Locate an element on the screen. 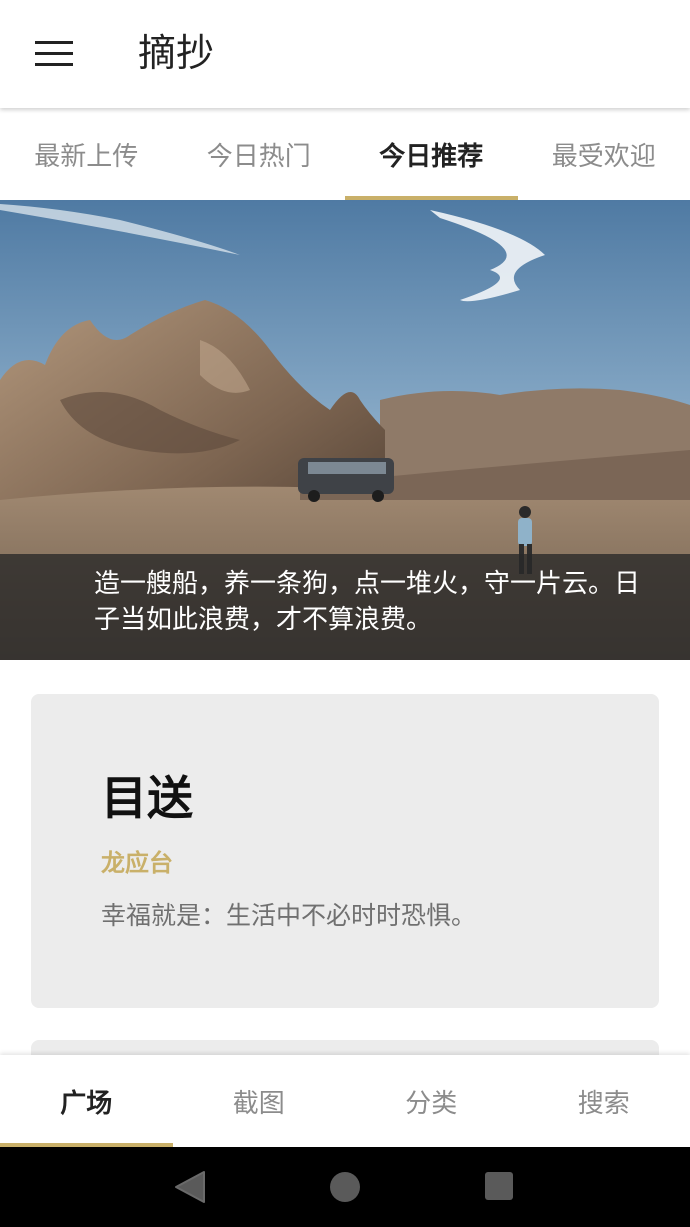 The height and width of the screenshot is (1227, 690). nav-plaza: 广场 is located at coordinates (86, 1101).